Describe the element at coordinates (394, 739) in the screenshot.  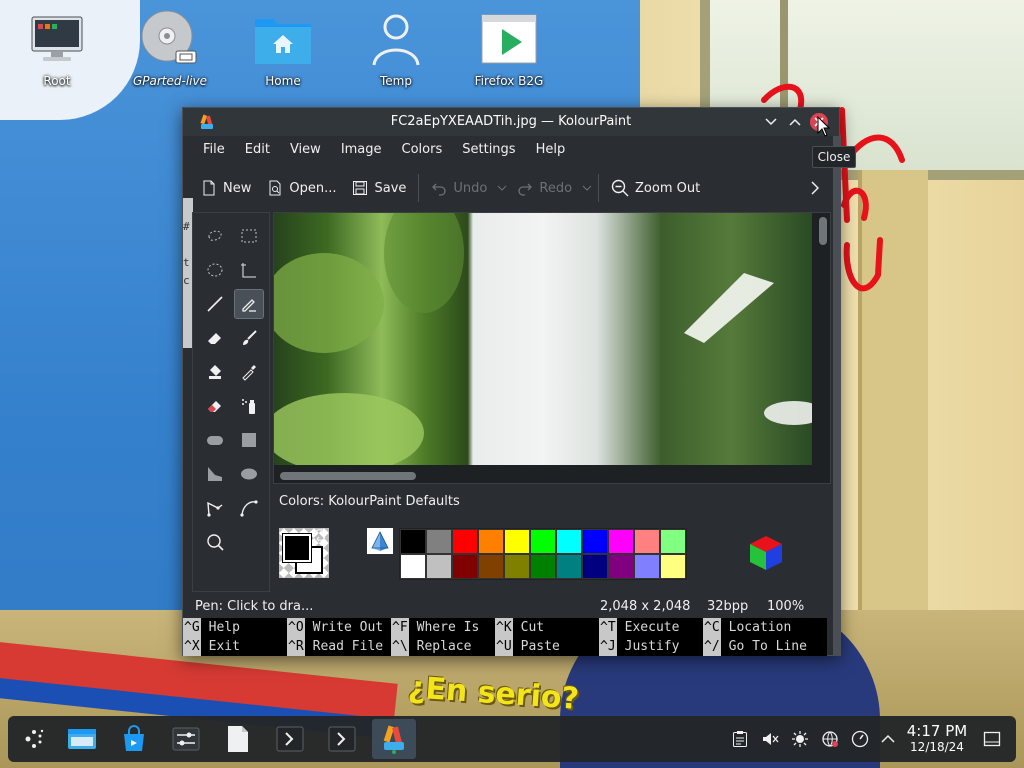
I see `task-kolourpaint` at that location.